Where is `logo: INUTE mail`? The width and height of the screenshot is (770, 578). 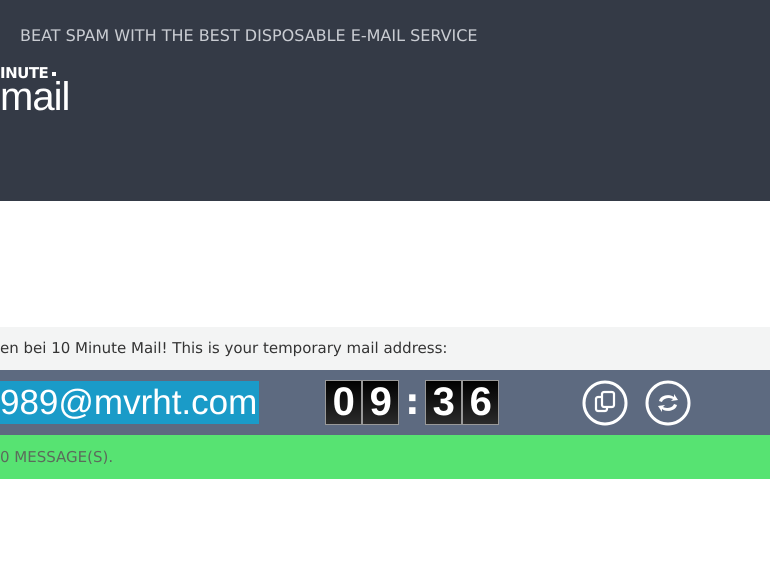 logo: INUTE mail is located at coordinates (35, 90).